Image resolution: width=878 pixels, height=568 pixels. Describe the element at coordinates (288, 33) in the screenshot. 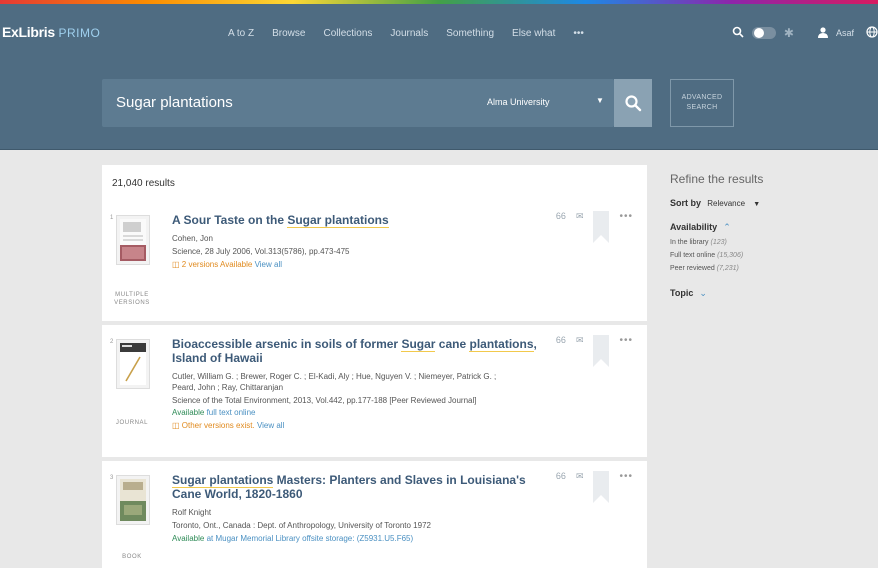

I see `nav-browse: Browse` at that location.